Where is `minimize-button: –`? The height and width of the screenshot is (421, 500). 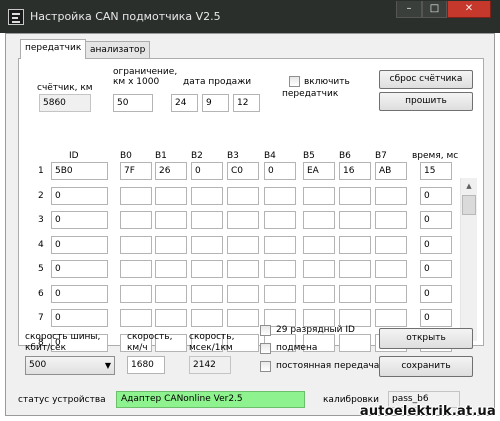 minimize-button: – is located at coordinates (409, 9).